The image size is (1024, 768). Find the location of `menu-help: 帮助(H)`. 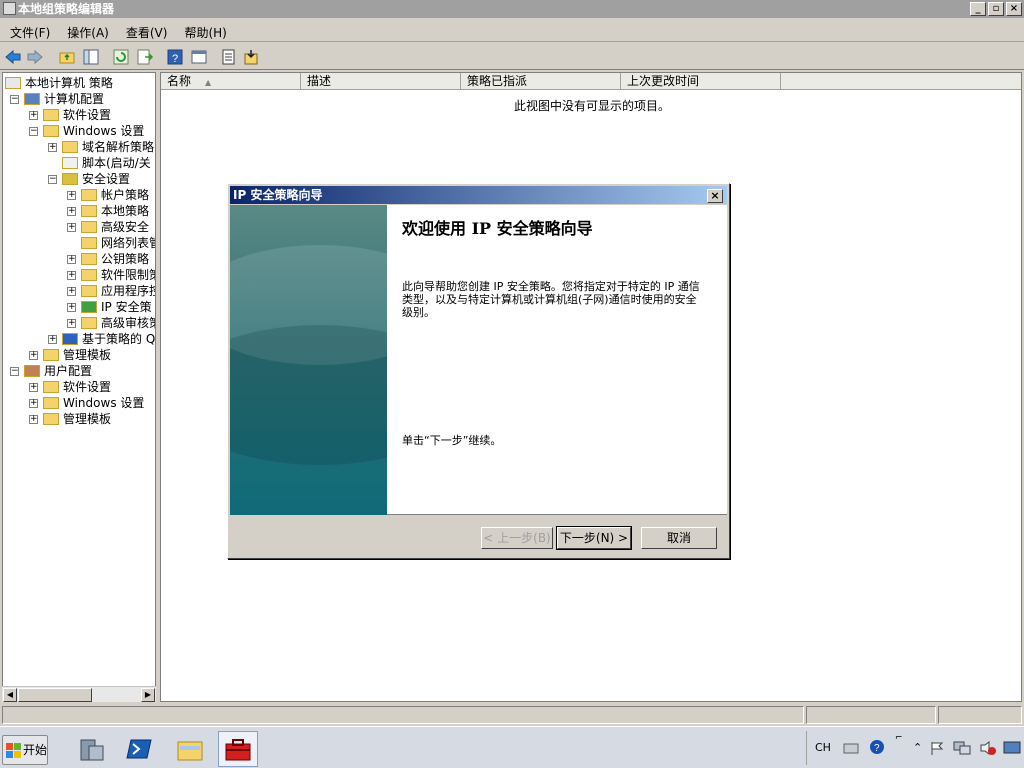

menu-help: 帮助(H) is located at coordinates (203, 30).